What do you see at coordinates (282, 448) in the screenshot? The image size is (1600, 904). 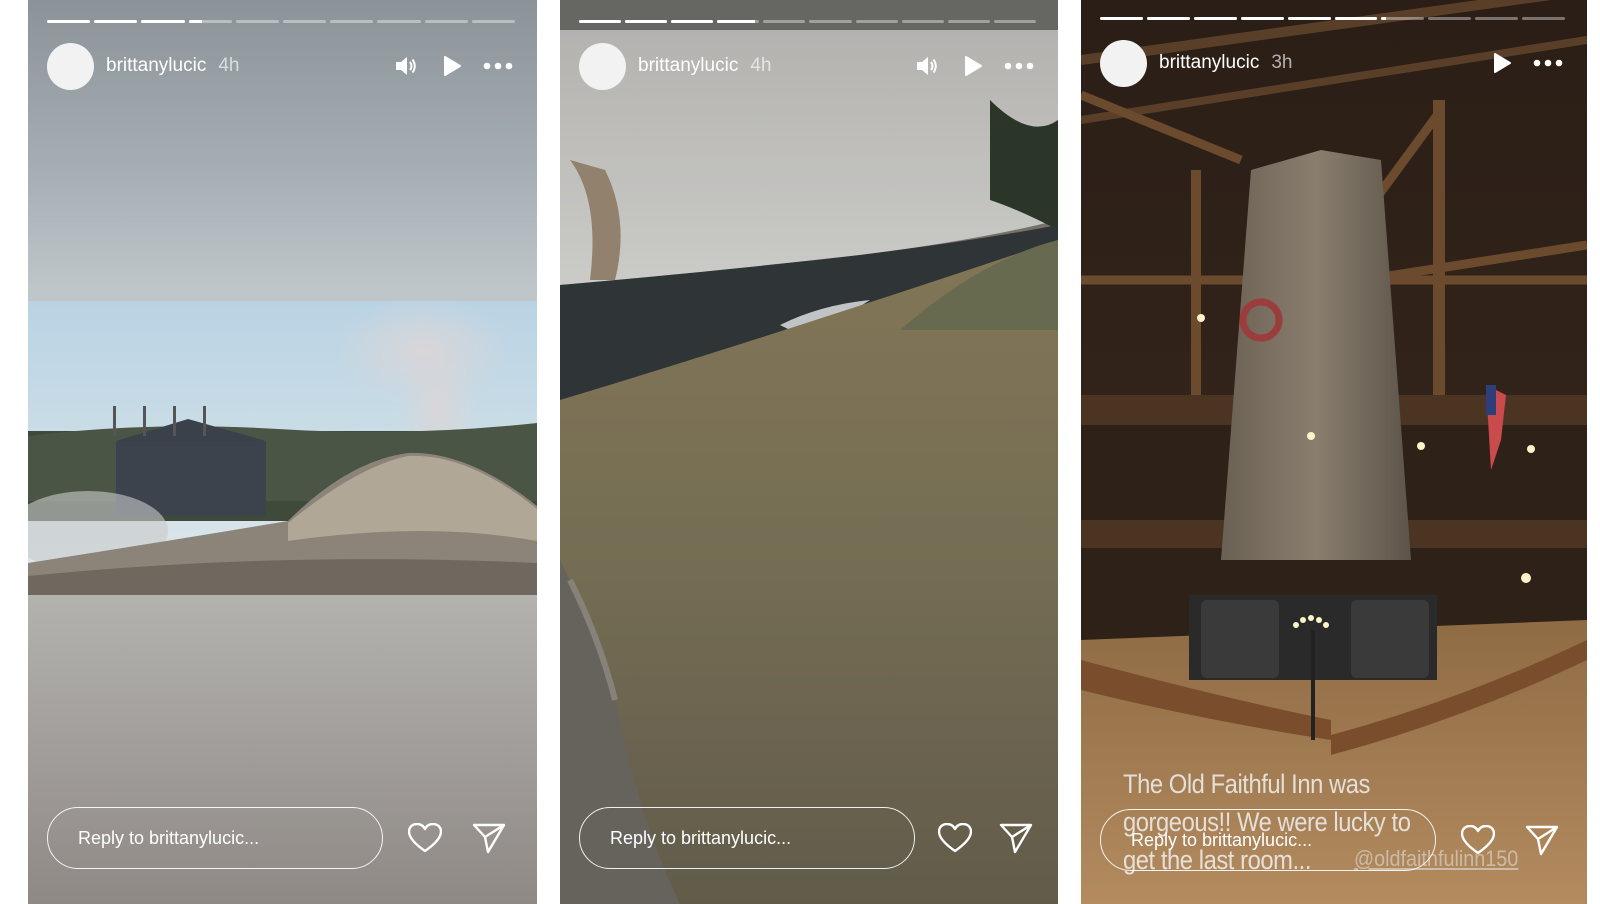 I see `story-photo-geyser` at bounding box center [282, 448].